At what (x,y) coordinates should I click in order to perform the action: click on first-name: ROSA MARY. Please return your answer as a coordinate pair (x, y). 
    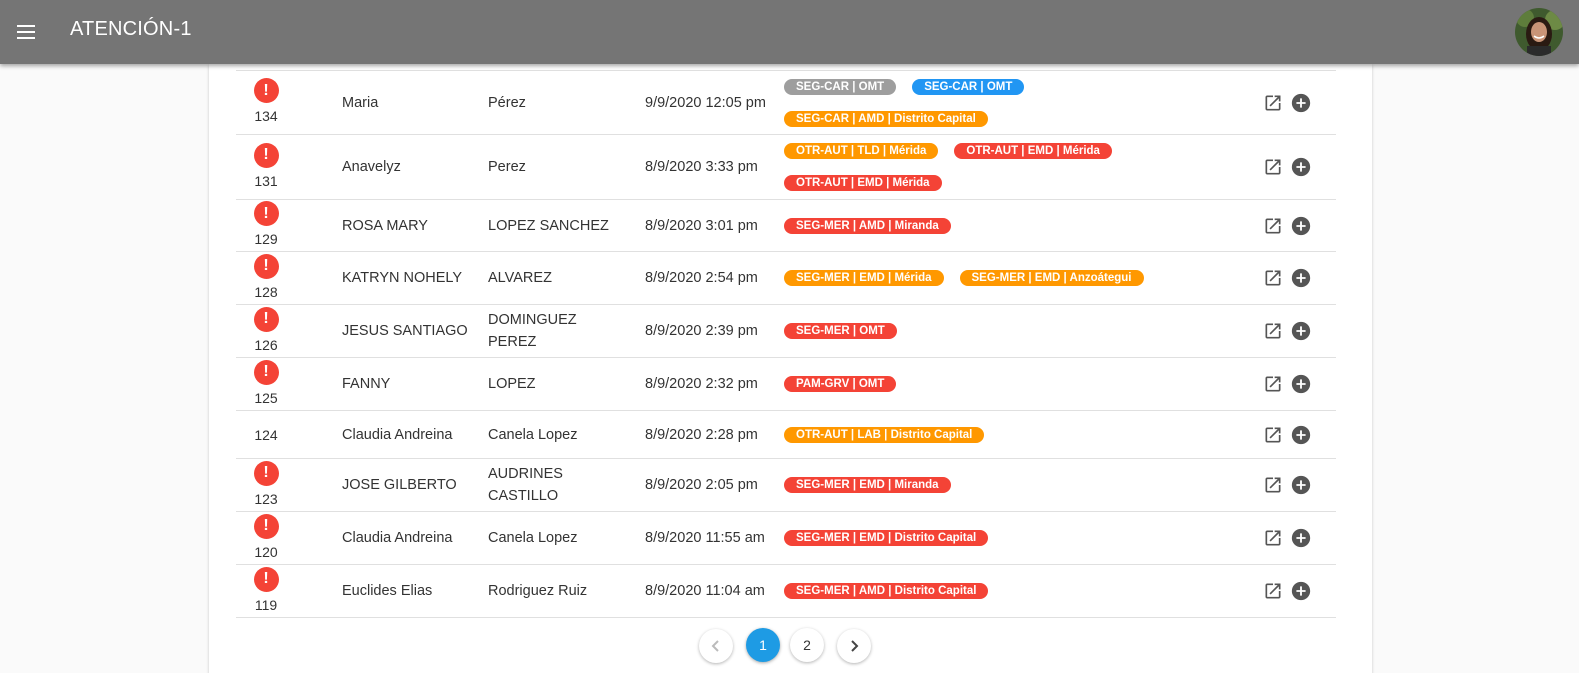
    Looking at the image, I should click on (385, 225).